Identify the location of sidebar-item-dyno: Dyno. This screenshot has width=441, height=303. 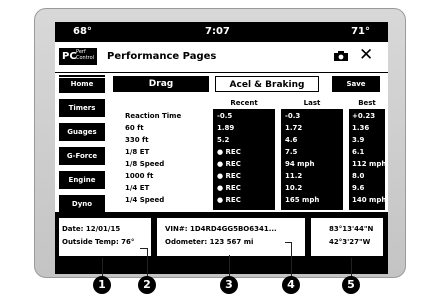
(82, 204).